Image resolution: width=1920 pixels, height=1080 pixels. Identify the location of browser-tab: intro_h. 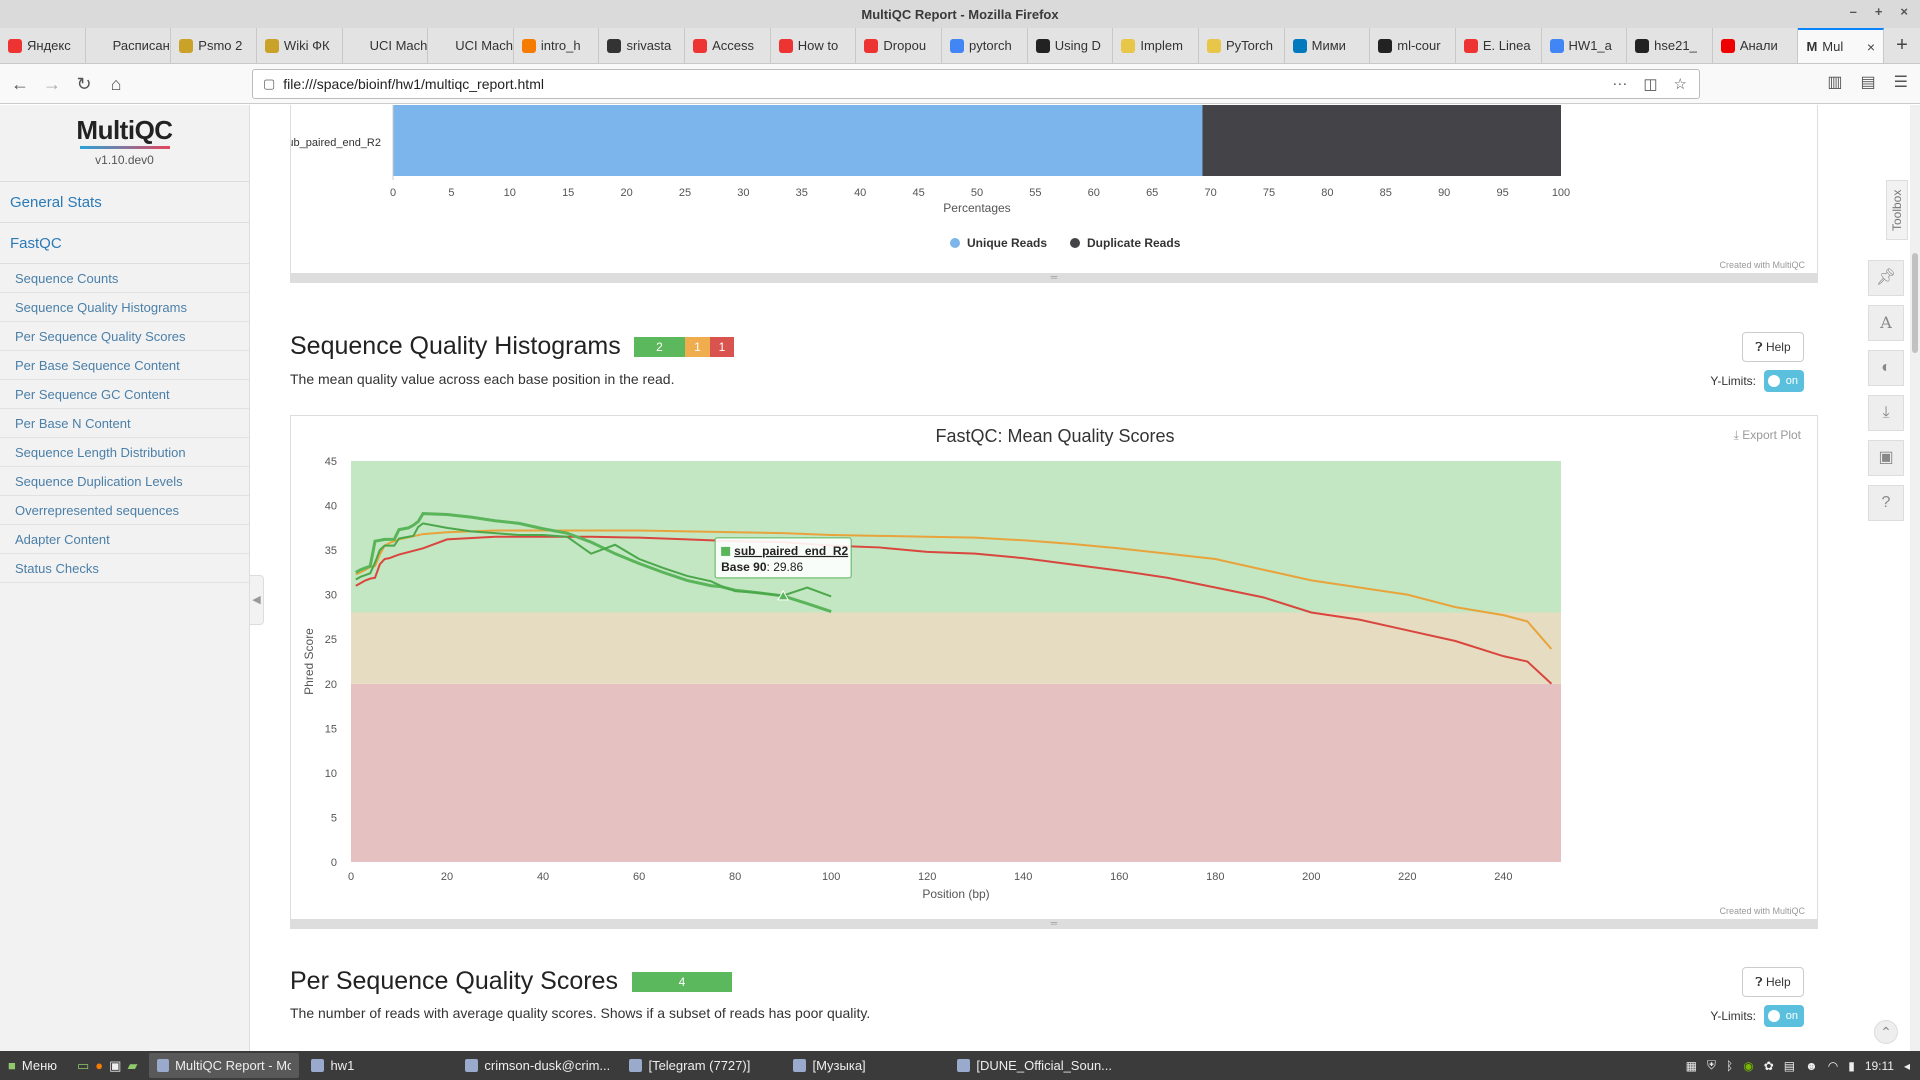
(557, 45).